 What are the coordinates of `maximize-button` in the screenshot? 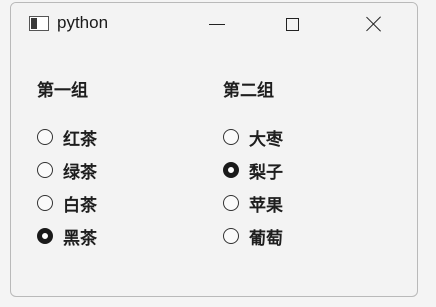 It's located at (292, 24).